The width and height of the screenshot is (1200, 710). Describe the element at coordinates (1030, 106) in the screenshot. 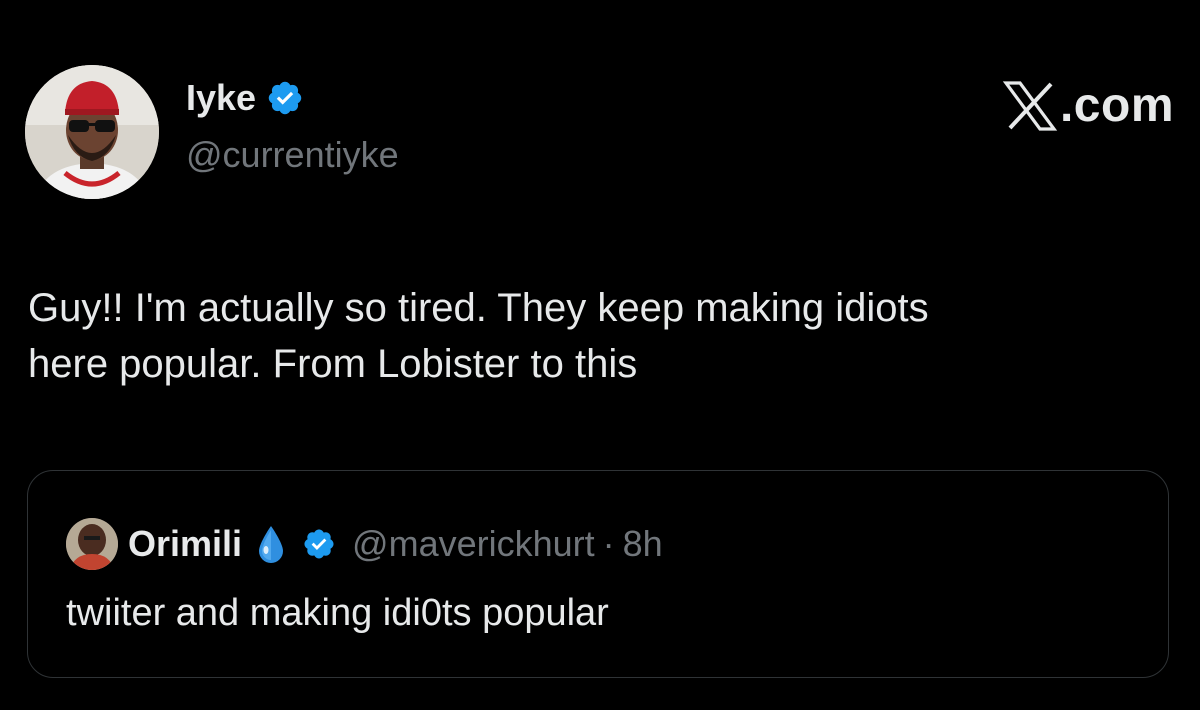

I see `x-logo-icon` at that location.